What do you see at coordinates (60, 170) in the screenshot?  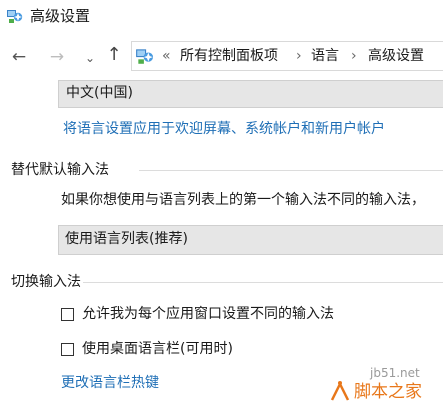 I see `override-input-heading: 替代默认输入法` at bounding box center [60, 170].